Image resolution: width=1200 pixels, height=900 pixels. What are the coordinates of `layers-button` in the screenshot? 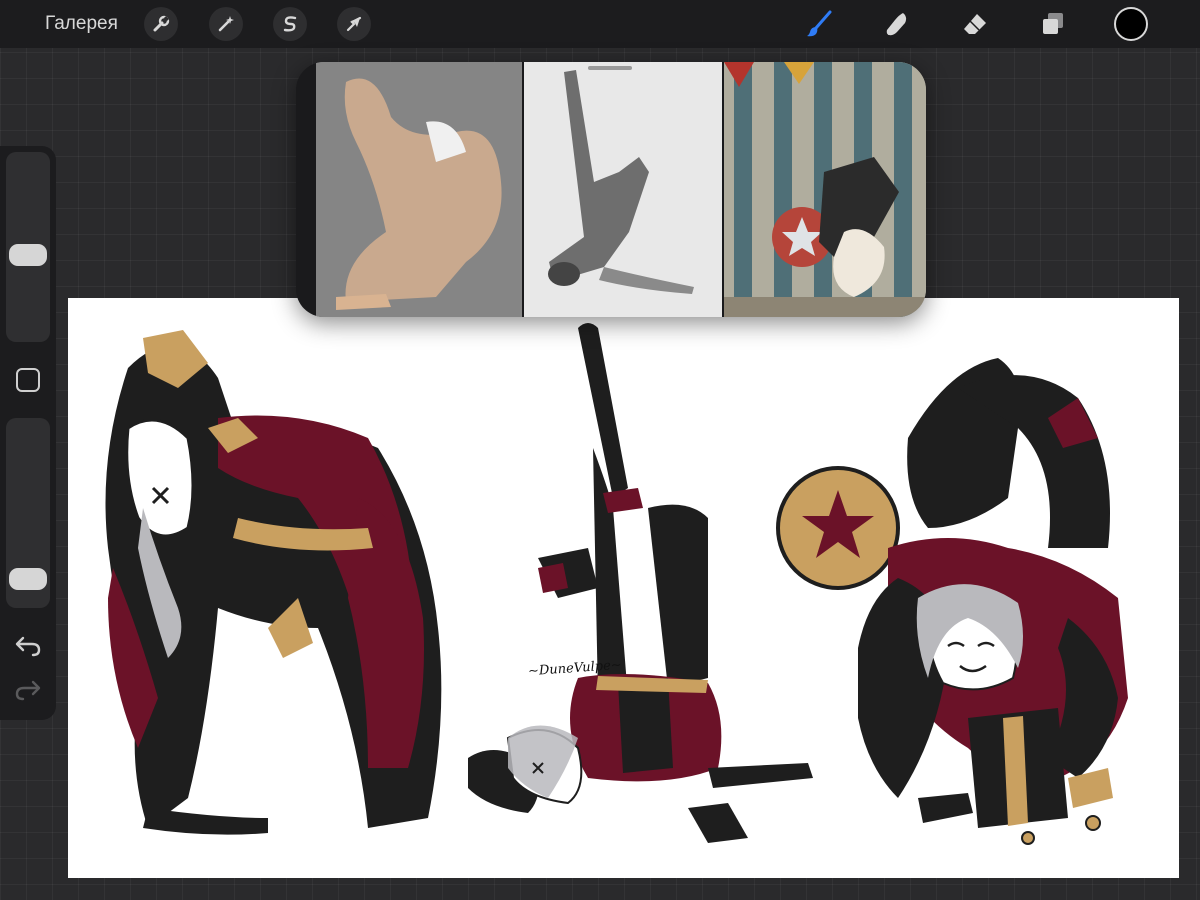 It's located at (1053, 24).